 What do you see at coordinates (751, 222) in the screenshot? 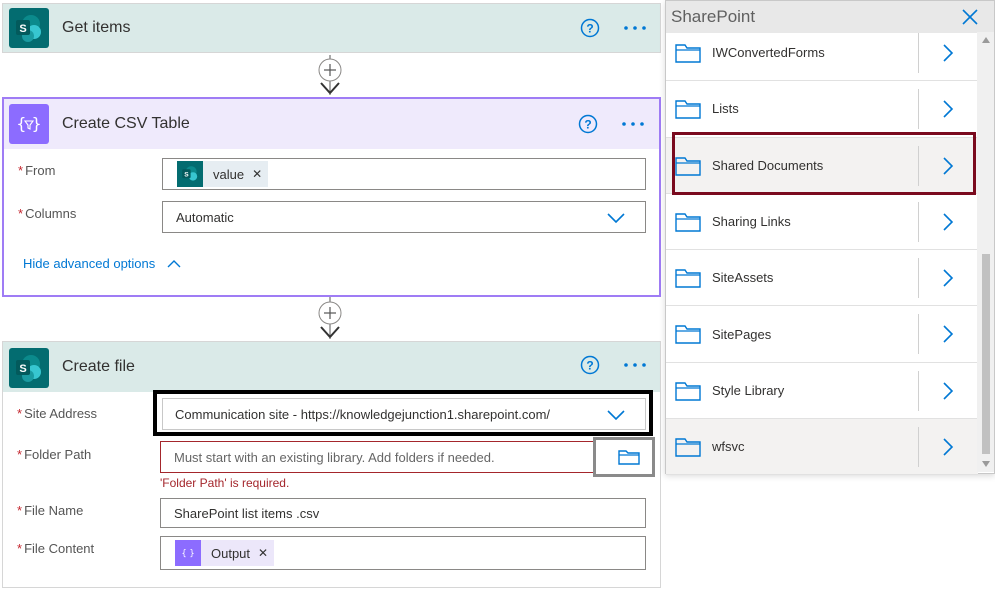
I see `folder-item-label: Sharing Links` at bounding box center [751, 222].